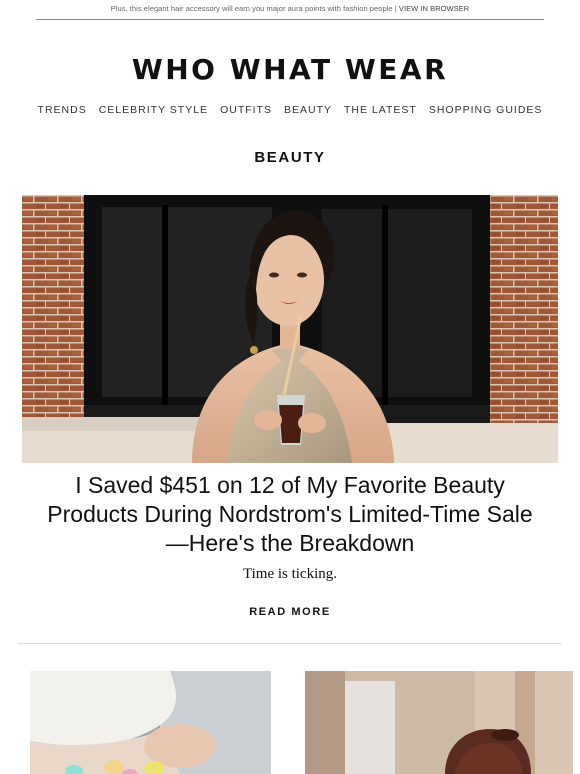 This screenshot has height=774, width=580. Describe the element at coordinates (290, 70) in the screenshot. I see `brand-logo: WHO WHAT WEAR` at that location.